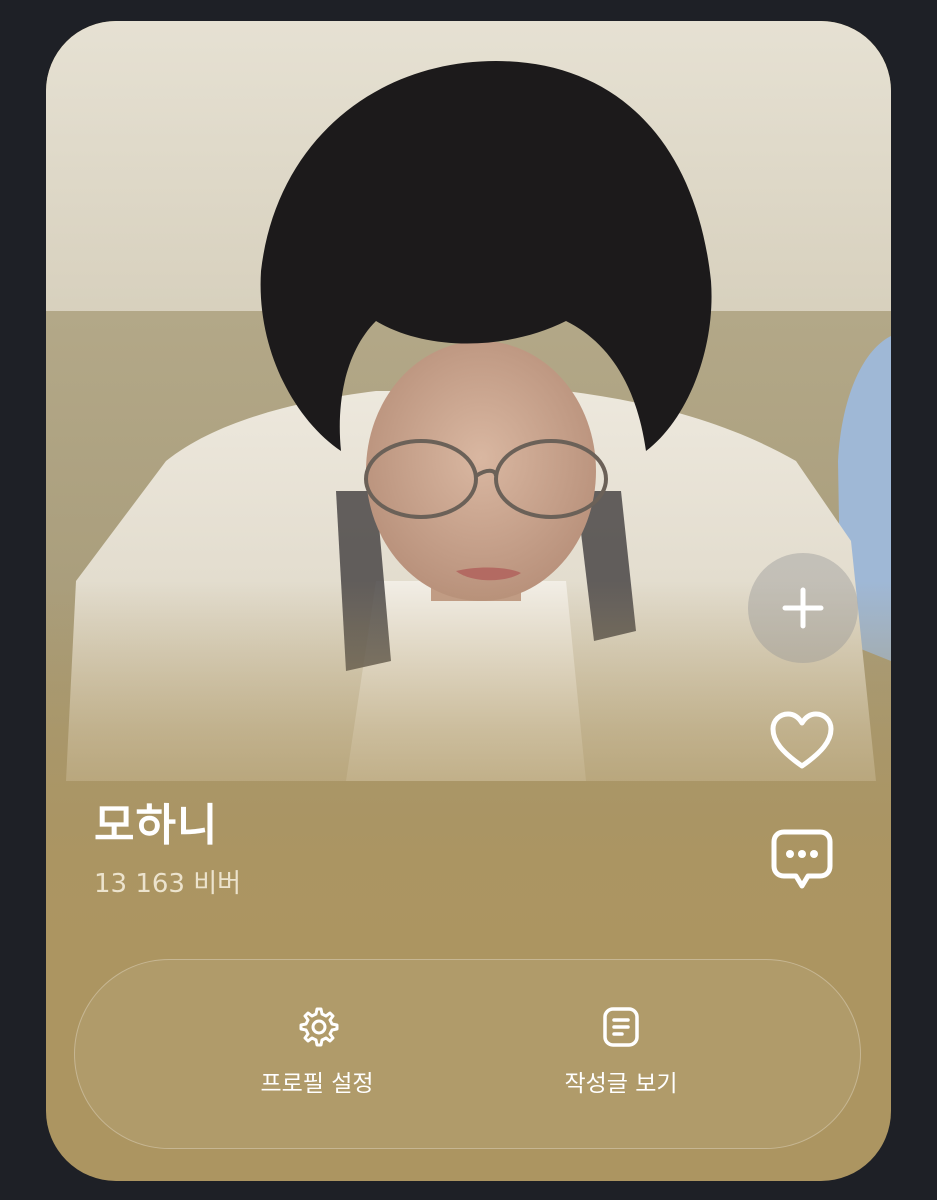  What do you see at coordinates (317, 1084) in the screenshot?
I see `profile-settings-label: 프로필 설정` at bounding box center [317, 1084].